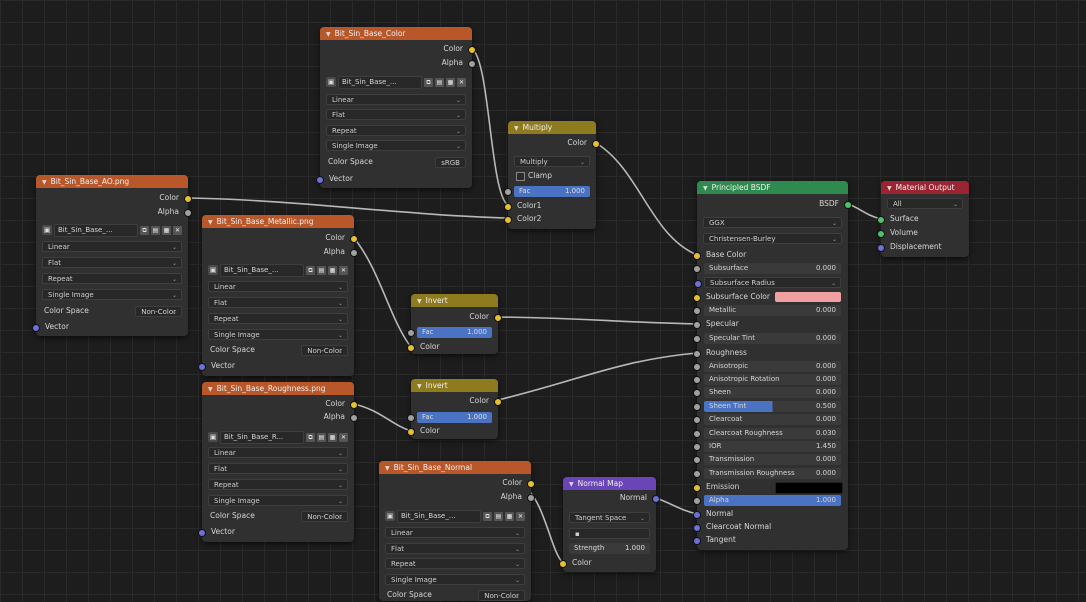 The image size is (1086, 602). I want to click on node-header: ▼ Bit_Sin_Base_AO.png, so click(112, 181).